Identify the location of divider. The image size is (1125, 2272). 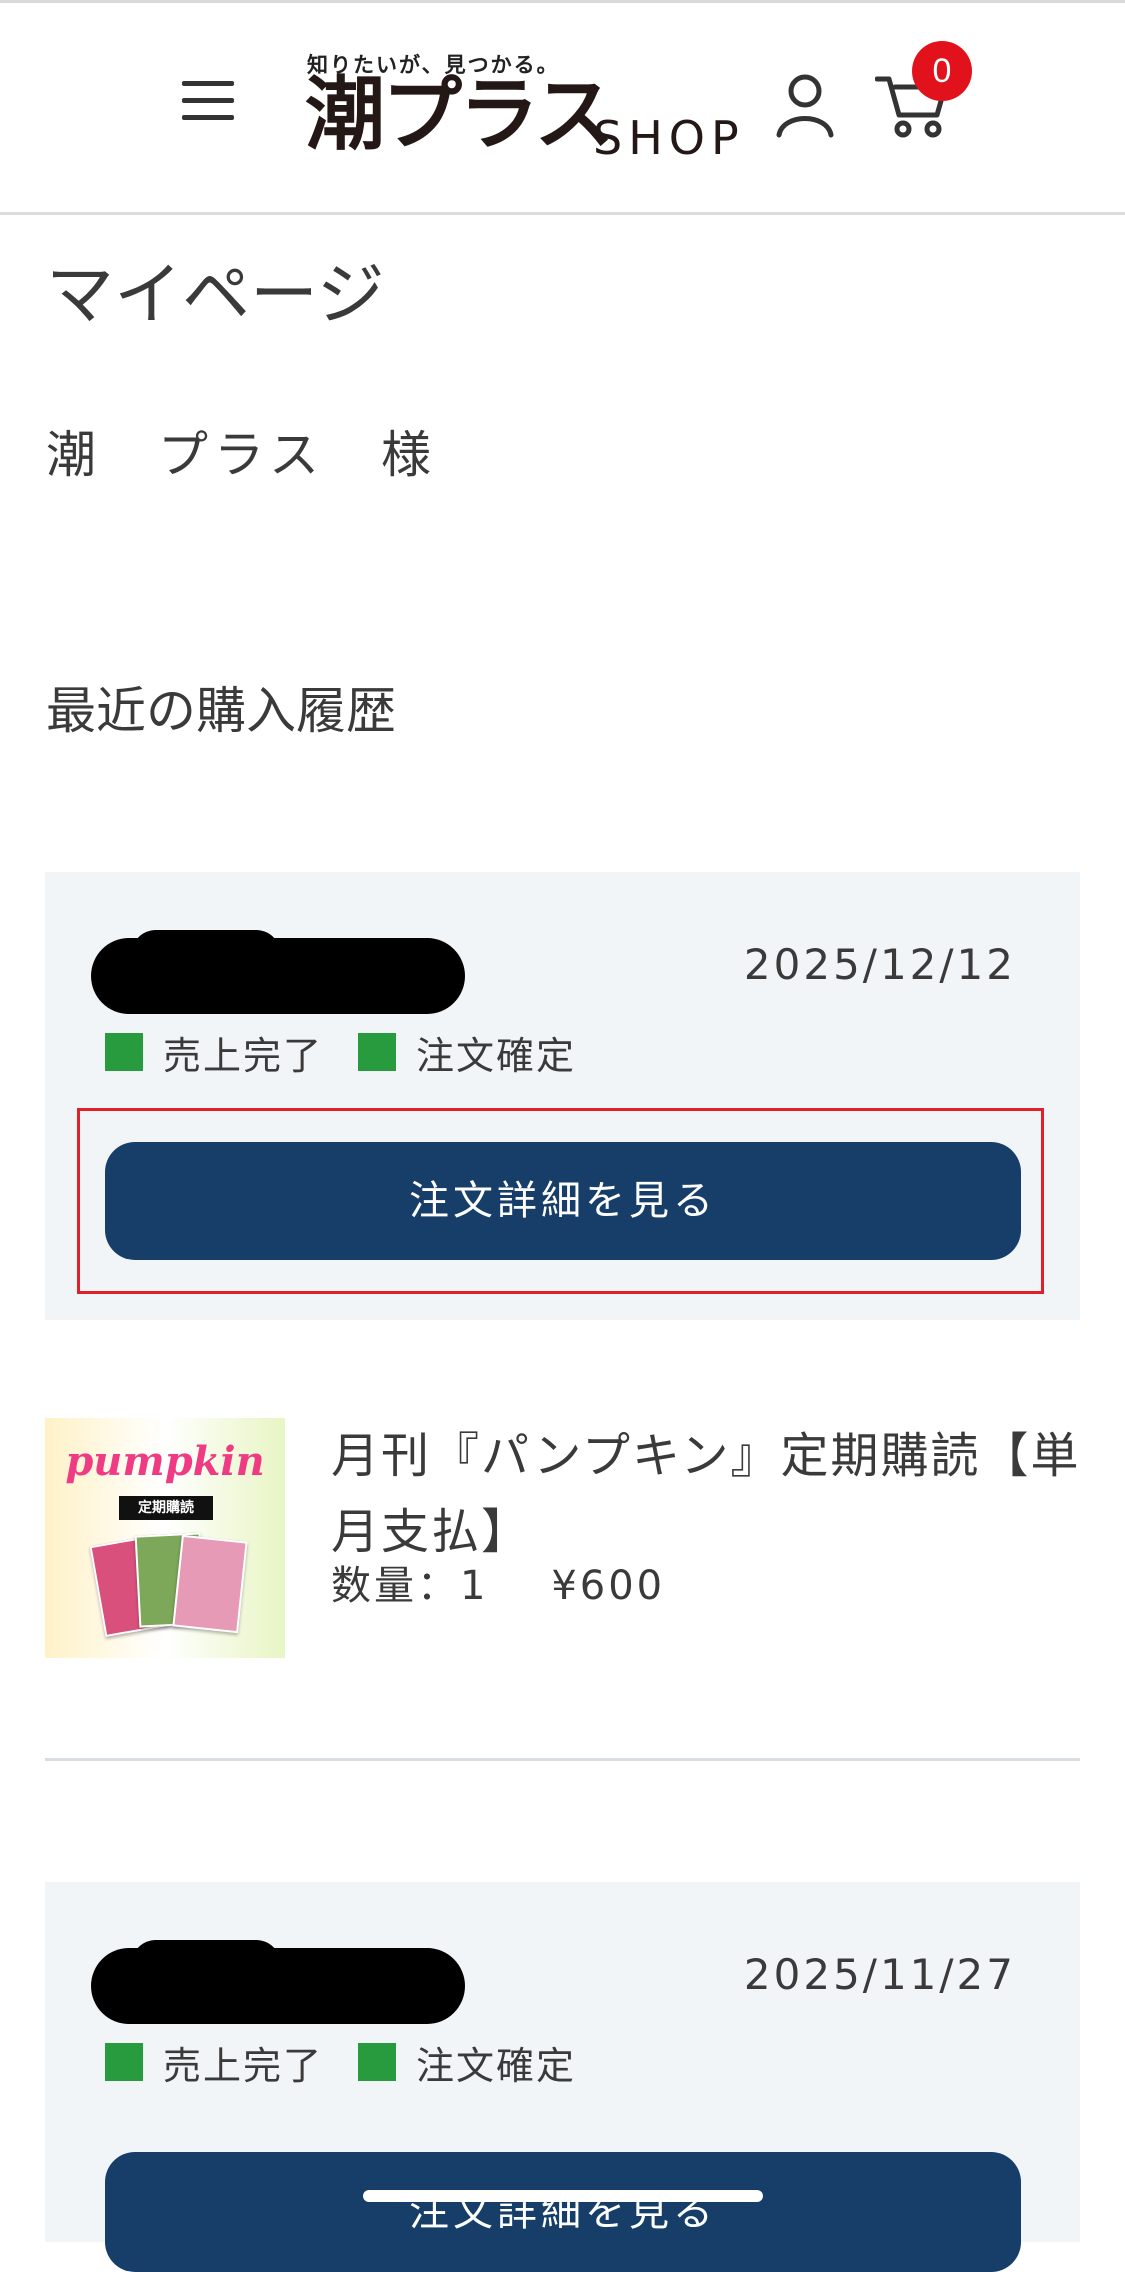
(562, 1759).